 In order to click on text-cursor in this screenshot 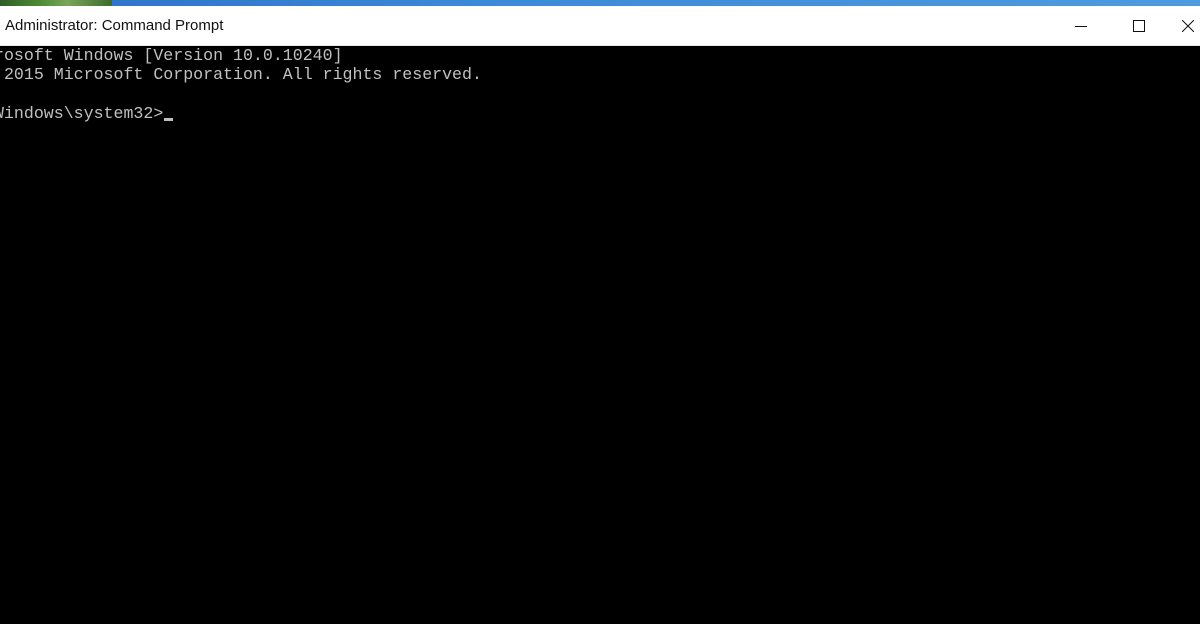, I will do `click(169, 119)`.